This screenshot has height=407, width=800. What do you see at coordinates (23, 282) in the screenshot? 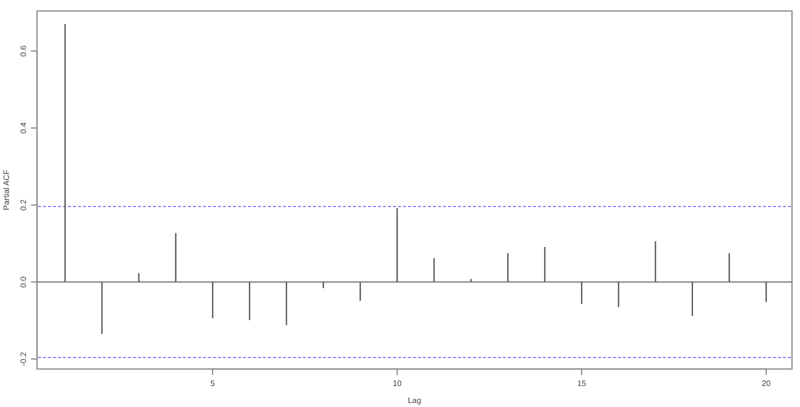
I see `y-tick-label: 0.0` at bounding box center [23, 282].